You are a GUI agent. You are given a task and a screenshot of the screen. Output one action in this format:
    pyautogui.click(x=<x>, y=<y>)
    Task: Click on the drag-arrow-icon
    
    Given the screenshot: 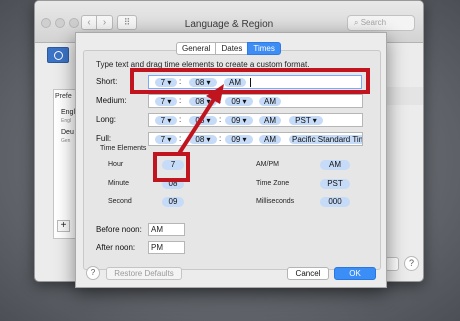 What is the action you would take?
    pyautogui.click(x=201, y=119)
    